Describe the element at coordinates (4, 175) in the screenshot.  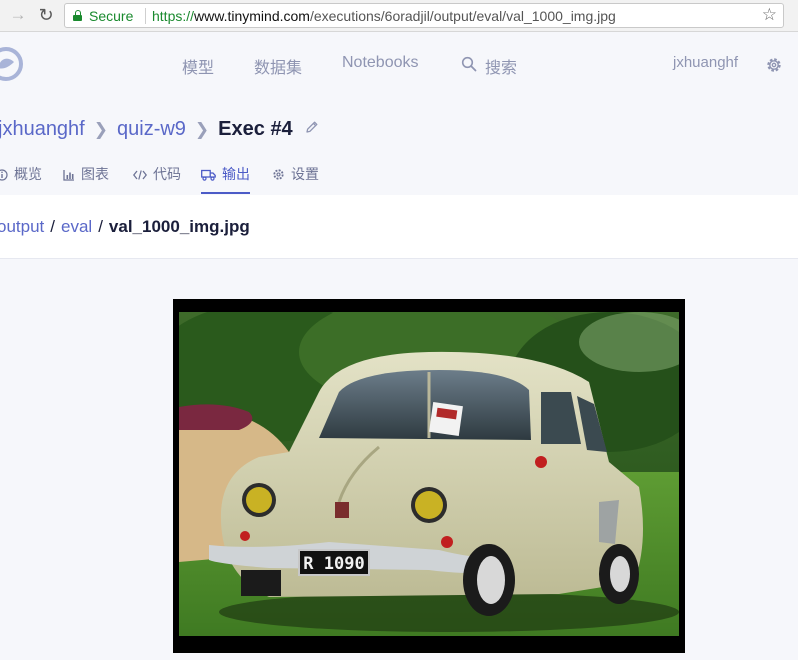
I see `info-icon` at that location.